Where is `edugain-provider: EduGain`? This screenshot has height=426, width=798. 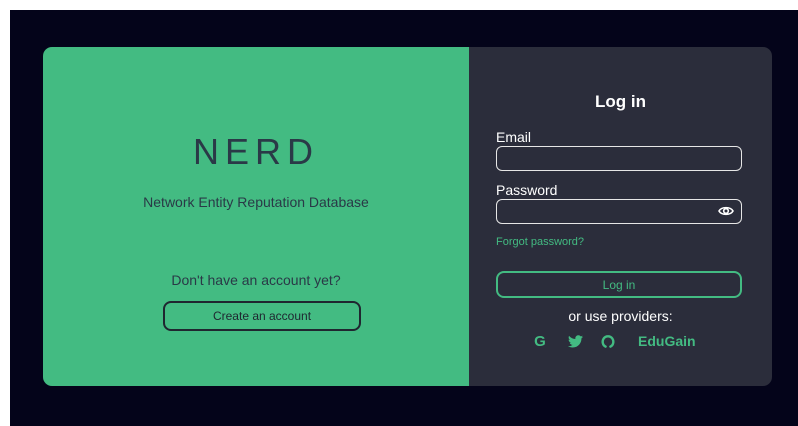
edugain-provider: EduGain is located at coordinates (667, 341).